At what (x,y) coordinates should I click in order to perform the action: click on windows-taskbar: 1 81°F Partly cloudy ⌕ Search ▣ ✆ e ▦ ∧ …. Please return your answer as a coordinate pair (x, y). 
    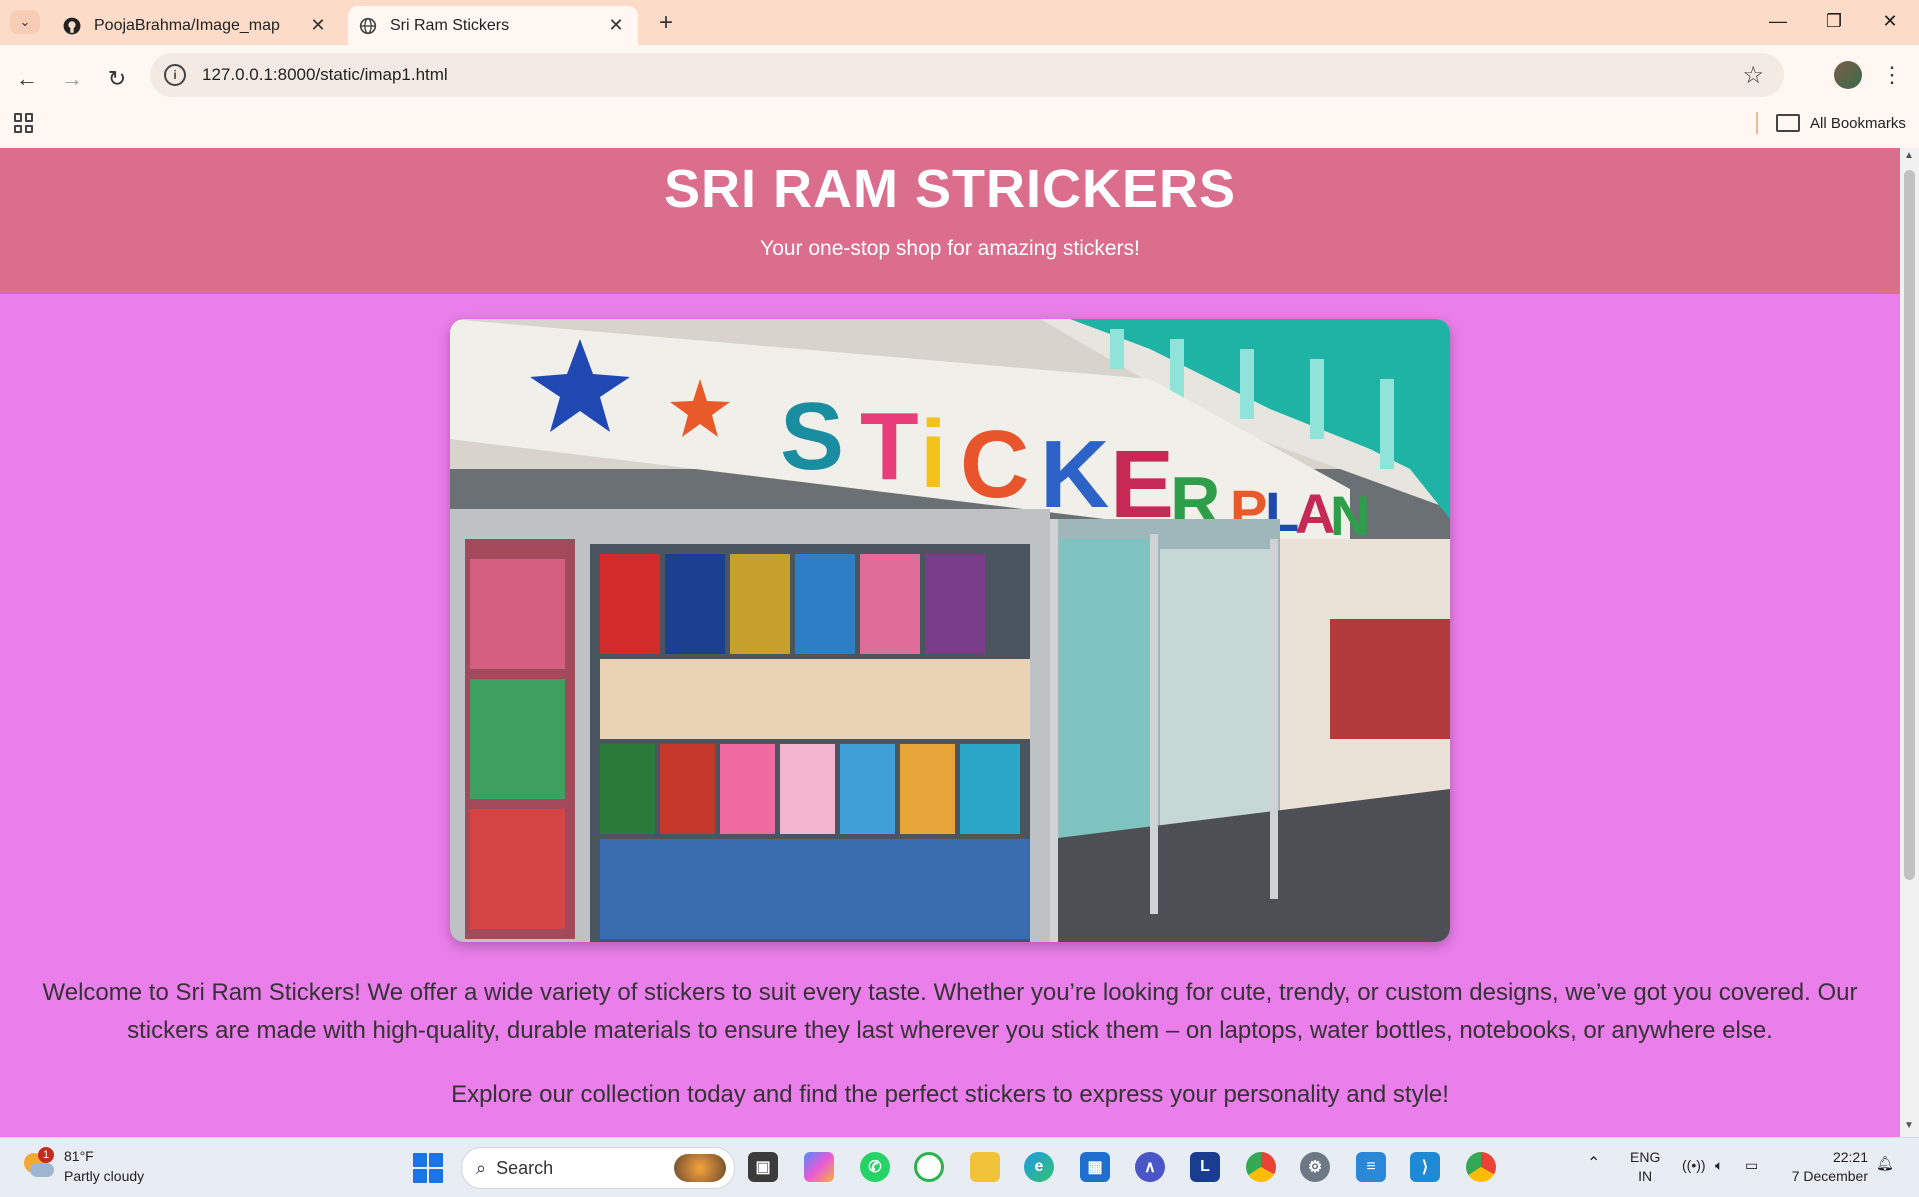
    Looking at the image, I should click on (959, 1167).